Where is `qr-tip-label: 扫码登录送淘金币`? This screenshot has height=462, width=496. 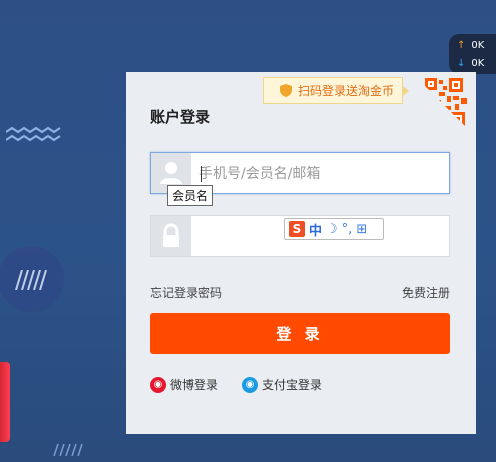
qr-tip-label: 扫码登录送淘金币 is located at coordinates (346, 91).